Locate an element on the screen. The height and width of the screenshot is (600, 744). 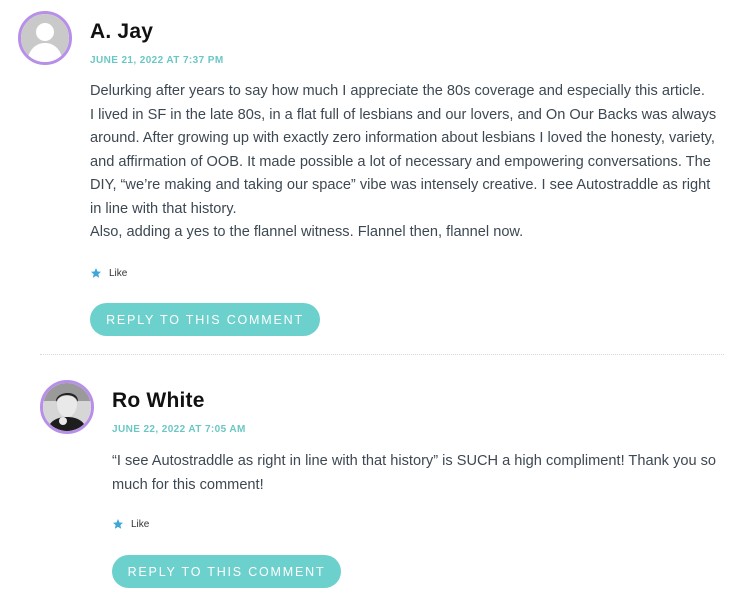
comment-date: JUNE 22, 2022 AT 7:05 AM is located at coordinates (179, 429).